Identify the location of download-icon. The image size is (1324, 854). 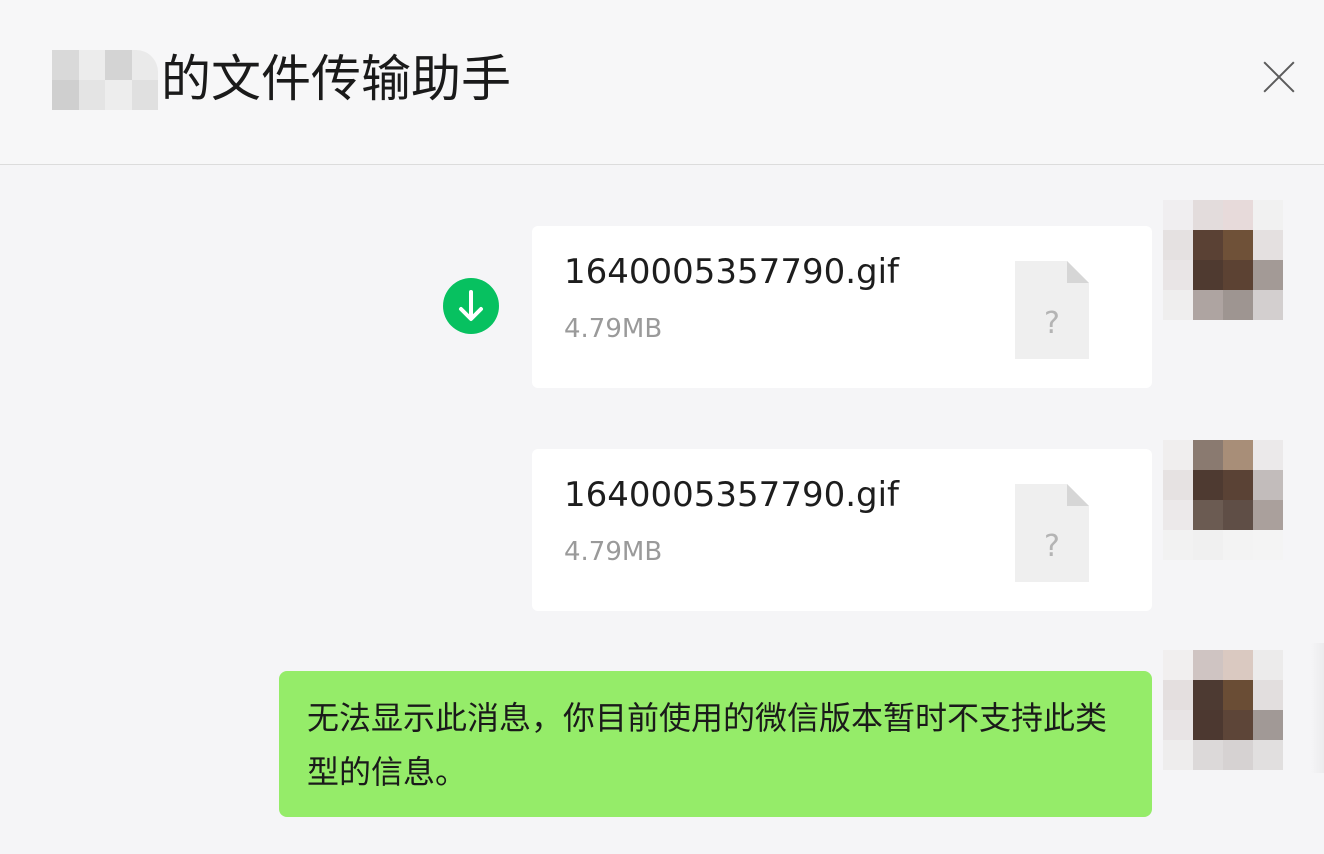
(471, 306).